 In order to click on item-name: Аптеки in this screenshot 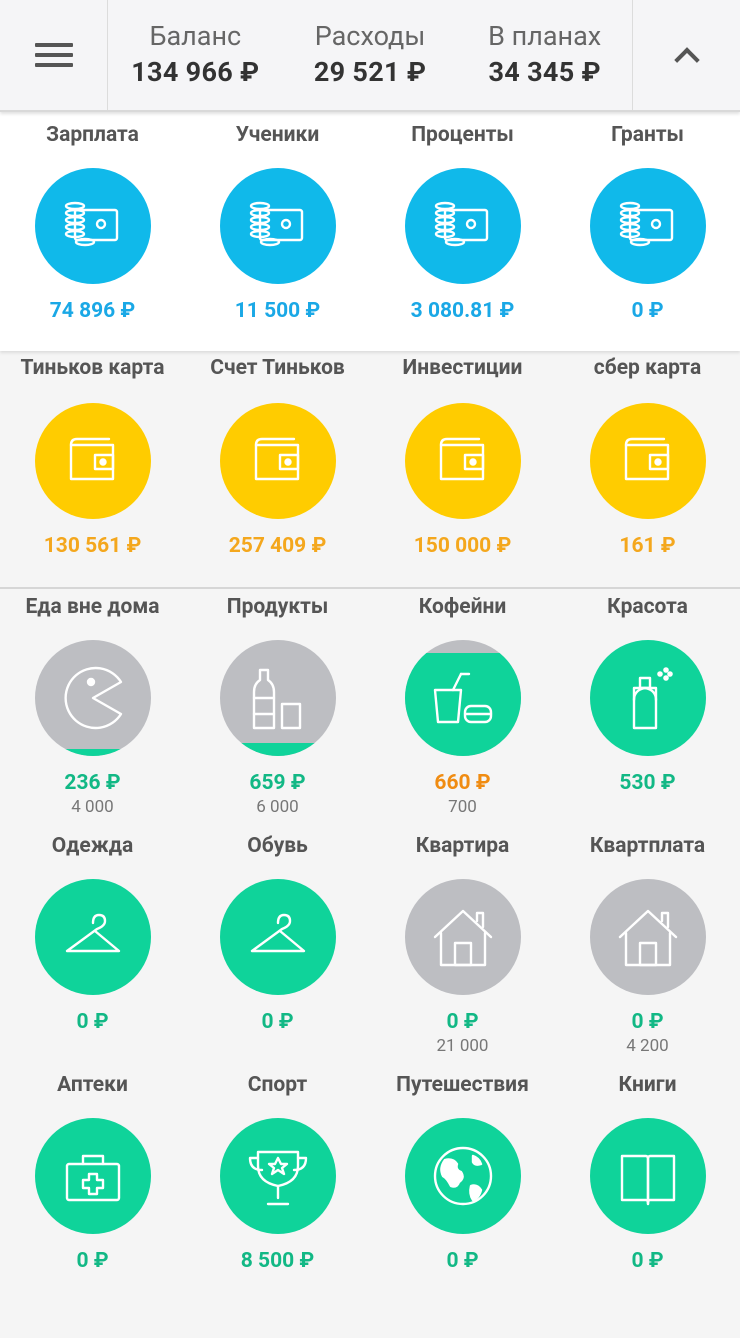, I will do `click(92, 1085)`.